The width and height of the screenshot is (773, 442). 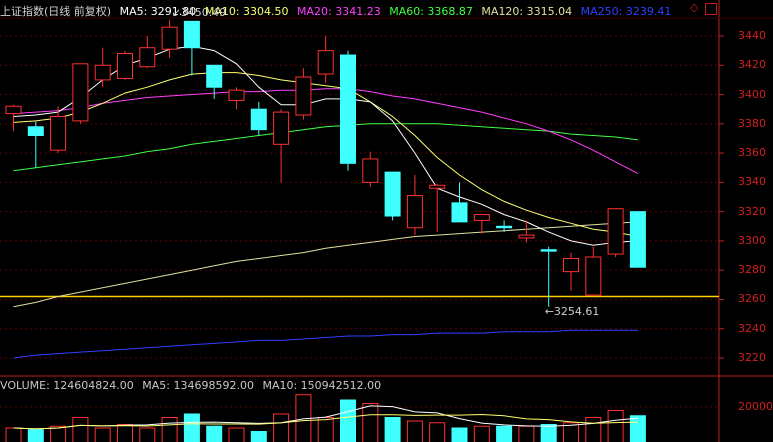 I want to click on ma250-value: MA250: 3239.41, so click(x=626, y=11).